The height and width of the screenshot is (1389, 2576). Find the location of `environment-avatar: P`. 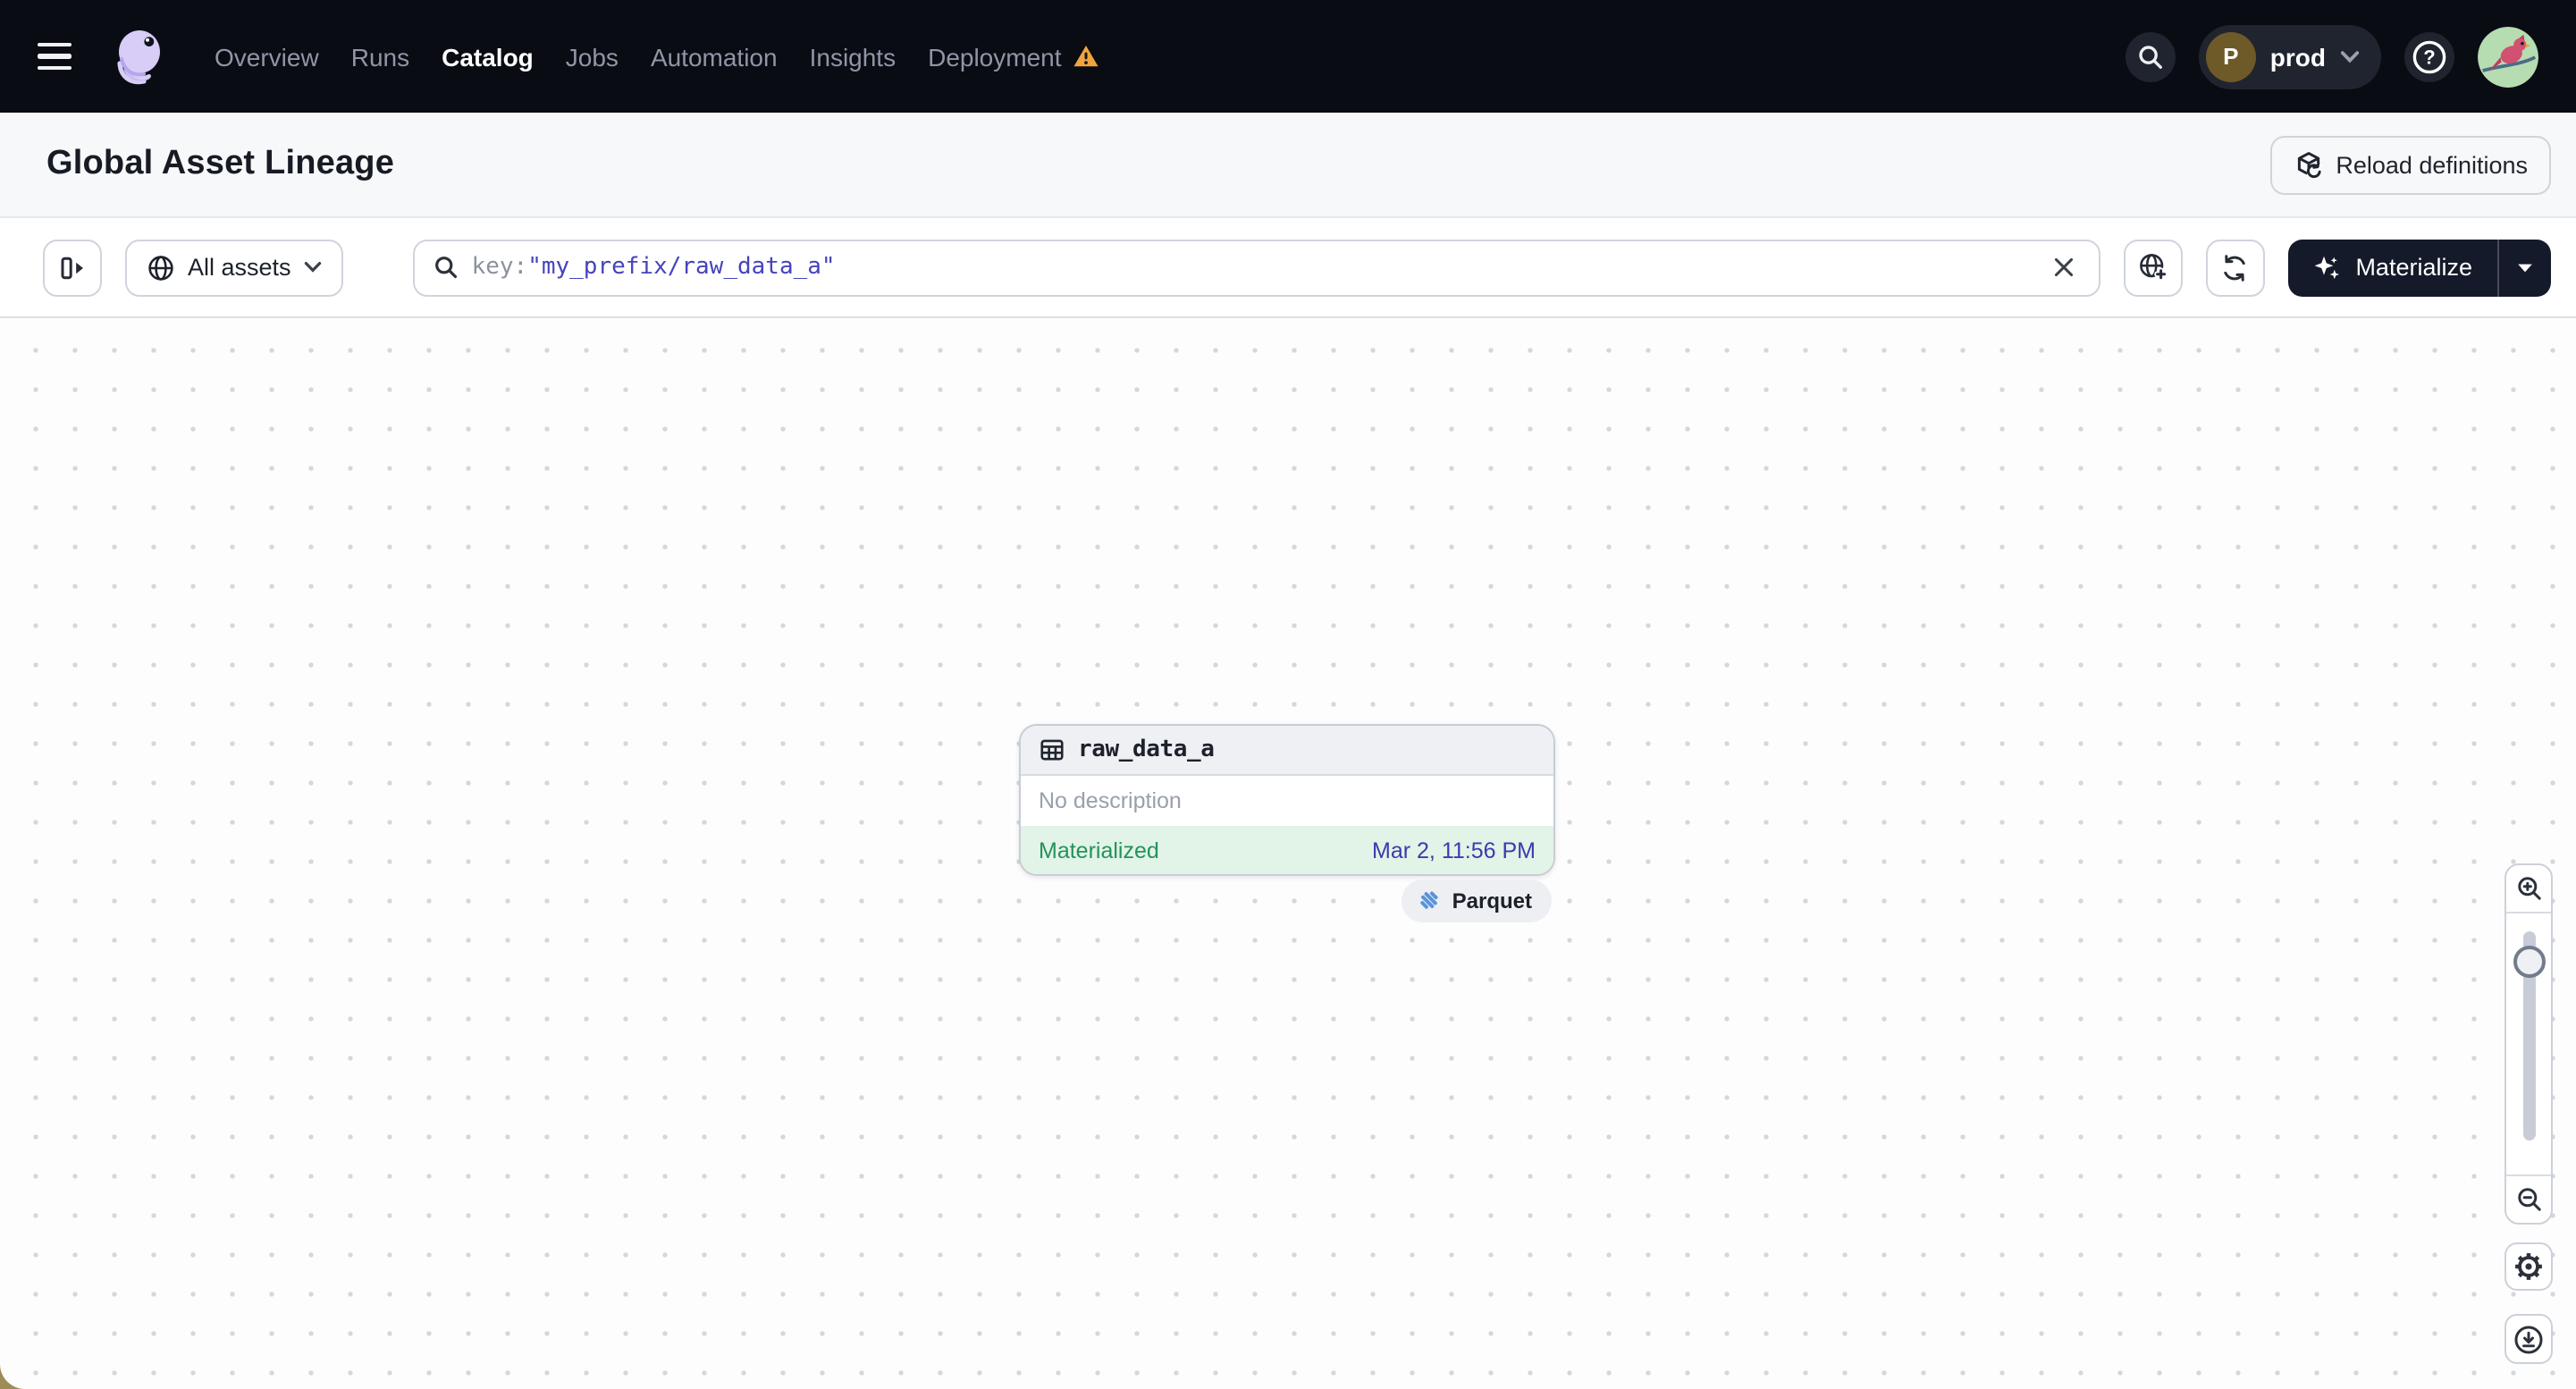

environment-avatar: P is located at coordinates (2231, 56).